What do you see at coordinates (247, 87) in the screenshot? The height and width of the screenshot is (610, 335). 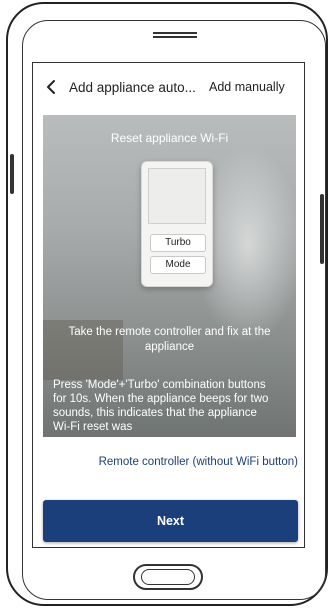 I see `add-manually-link: Add manually` at bounding box center [247, 87].